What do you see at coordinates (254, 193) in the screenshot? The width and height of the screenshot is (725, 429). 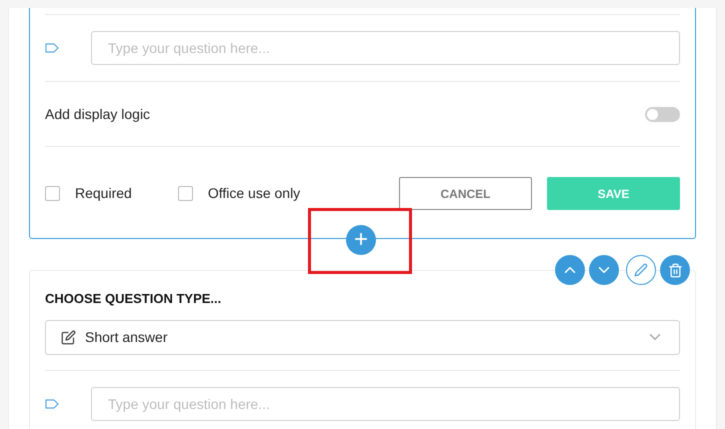 I see `checkbox-label: Office use only` at bounding box center [254, 193].